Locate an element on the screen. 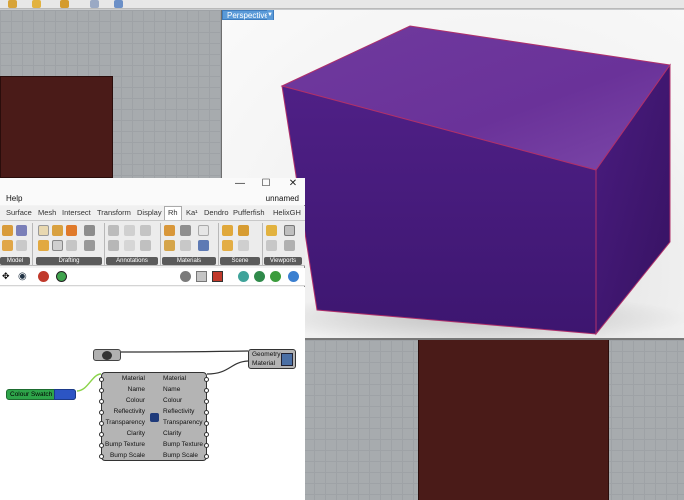 Image resolution: width=684 pixels, height=500 pixels. reflectivity-input: Reflectivity is located at coordinates (129, 412).